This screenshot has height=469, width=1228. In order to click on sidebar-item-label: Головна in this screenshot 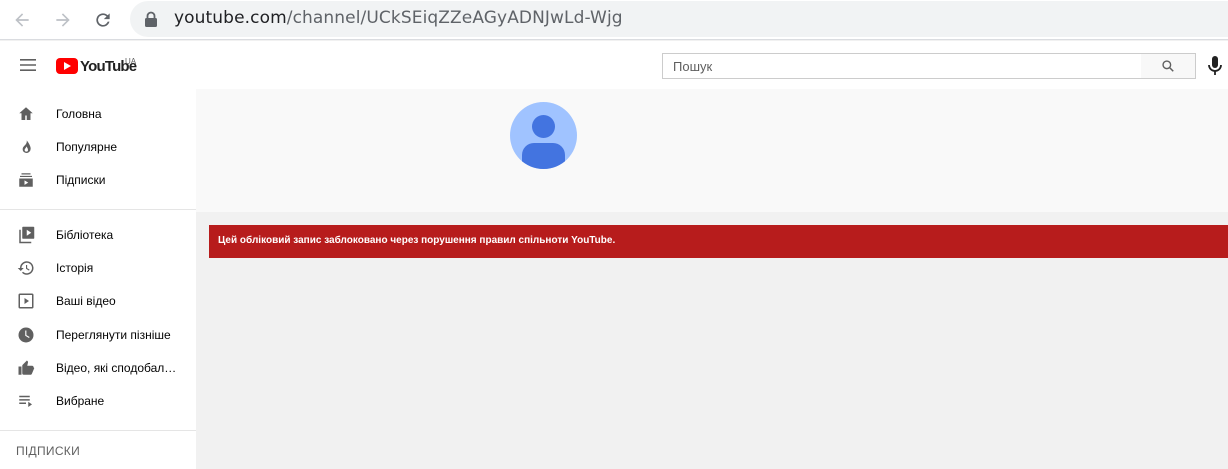, I will do `click(79, 114)`.